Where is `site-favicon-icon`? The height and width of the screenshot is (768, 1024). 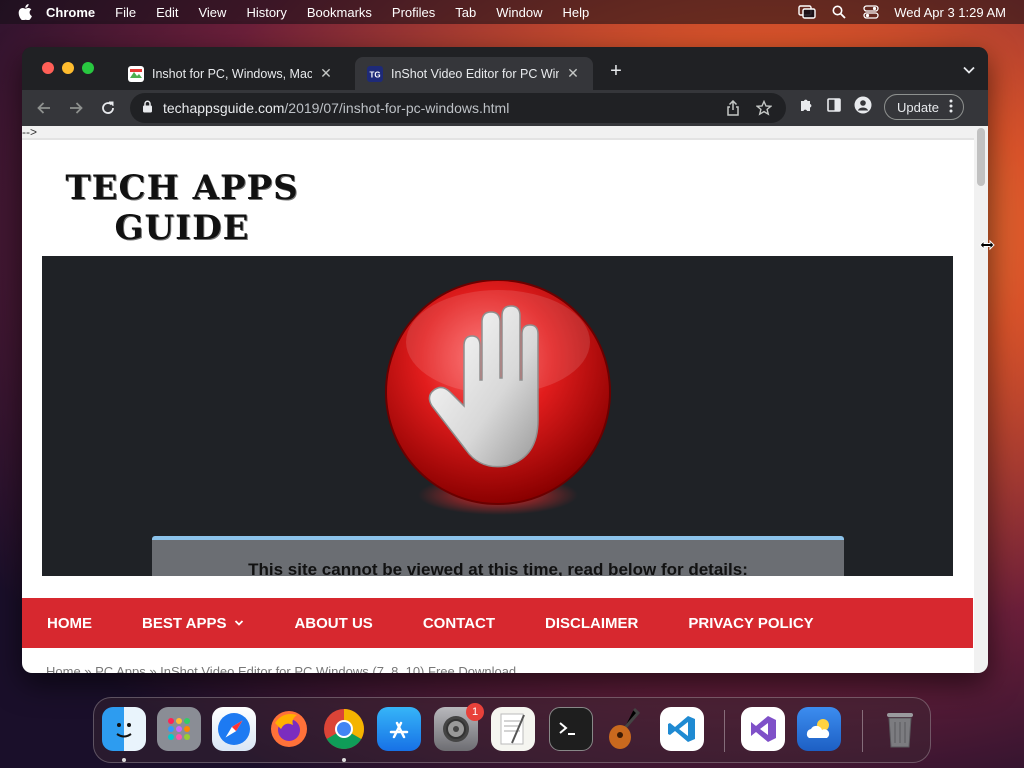 site-favicon-icon is located at coordinates (136, 73).